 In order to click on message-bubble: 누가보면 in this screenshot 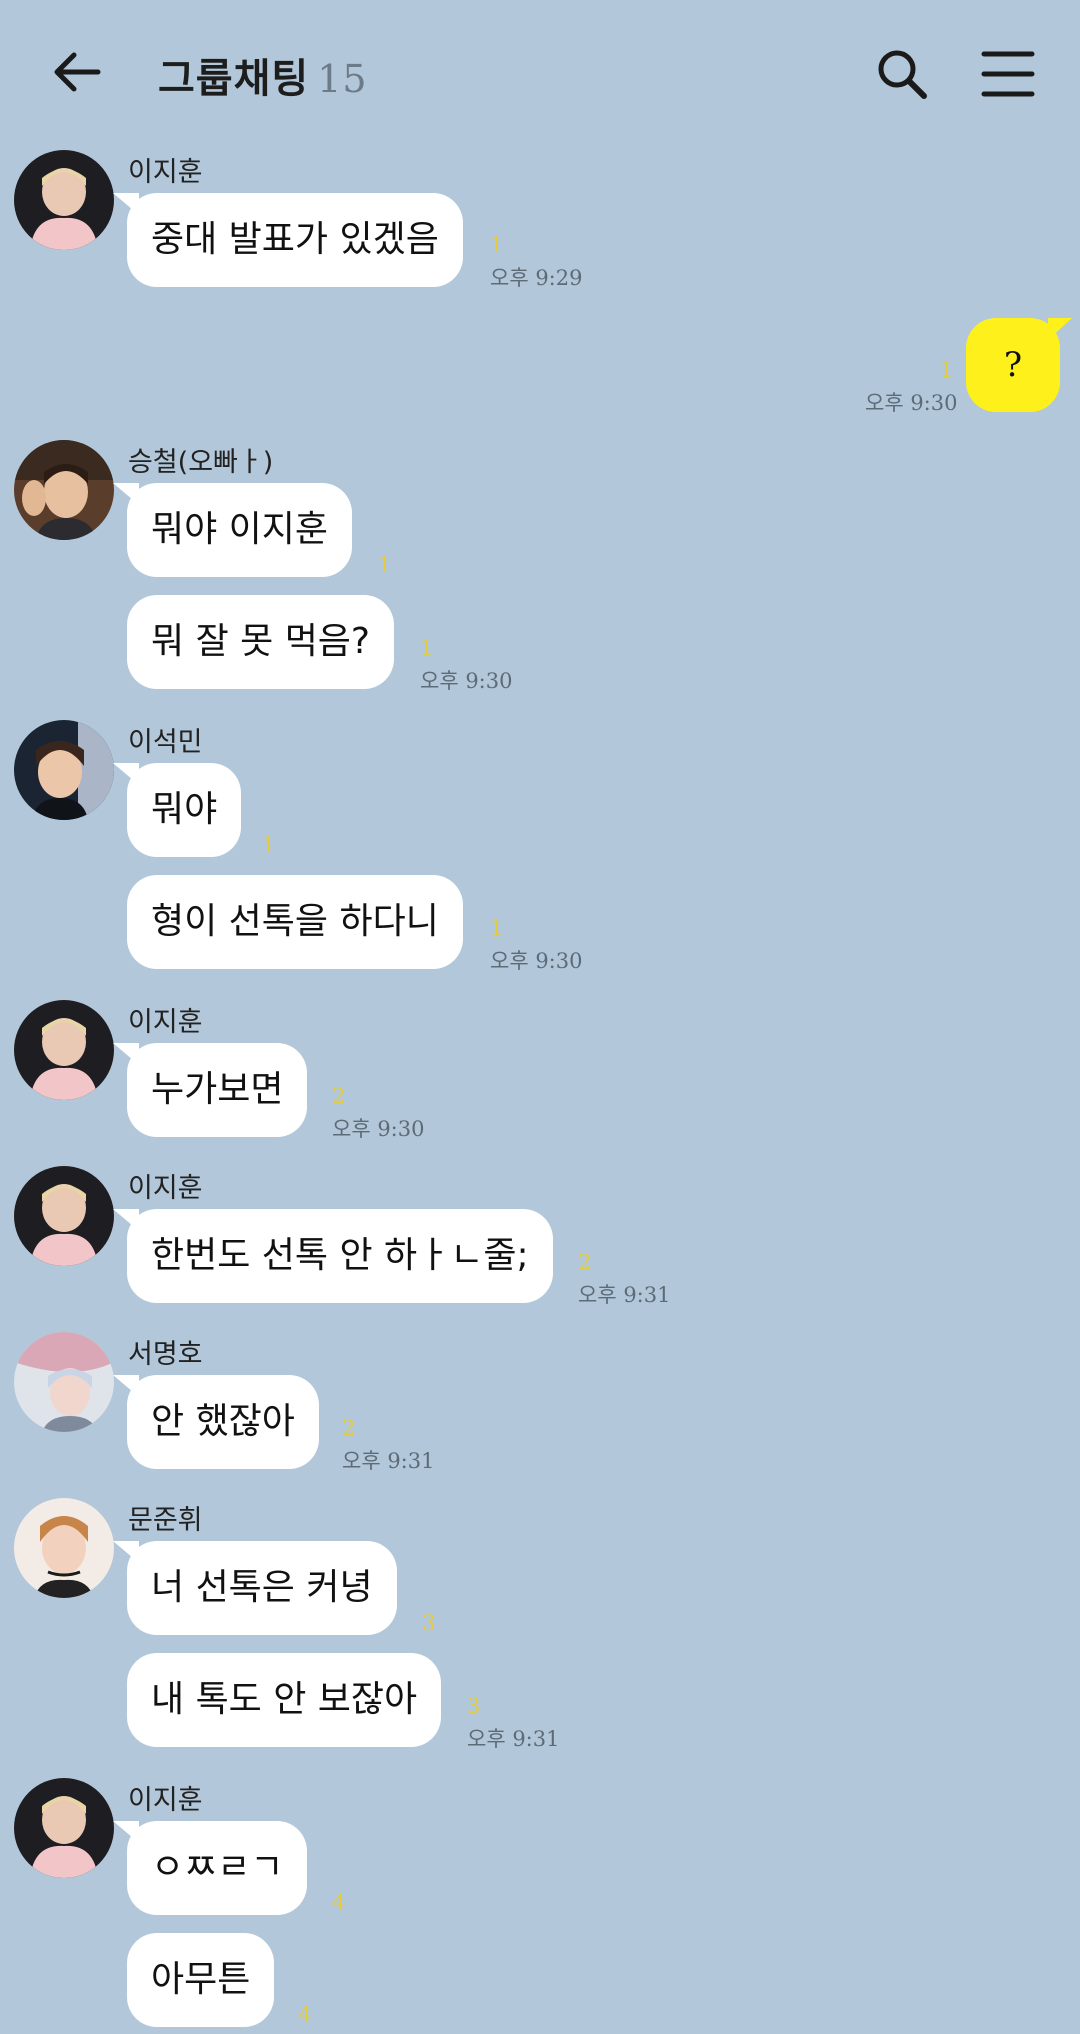, I will do `click(210, 1090)`.